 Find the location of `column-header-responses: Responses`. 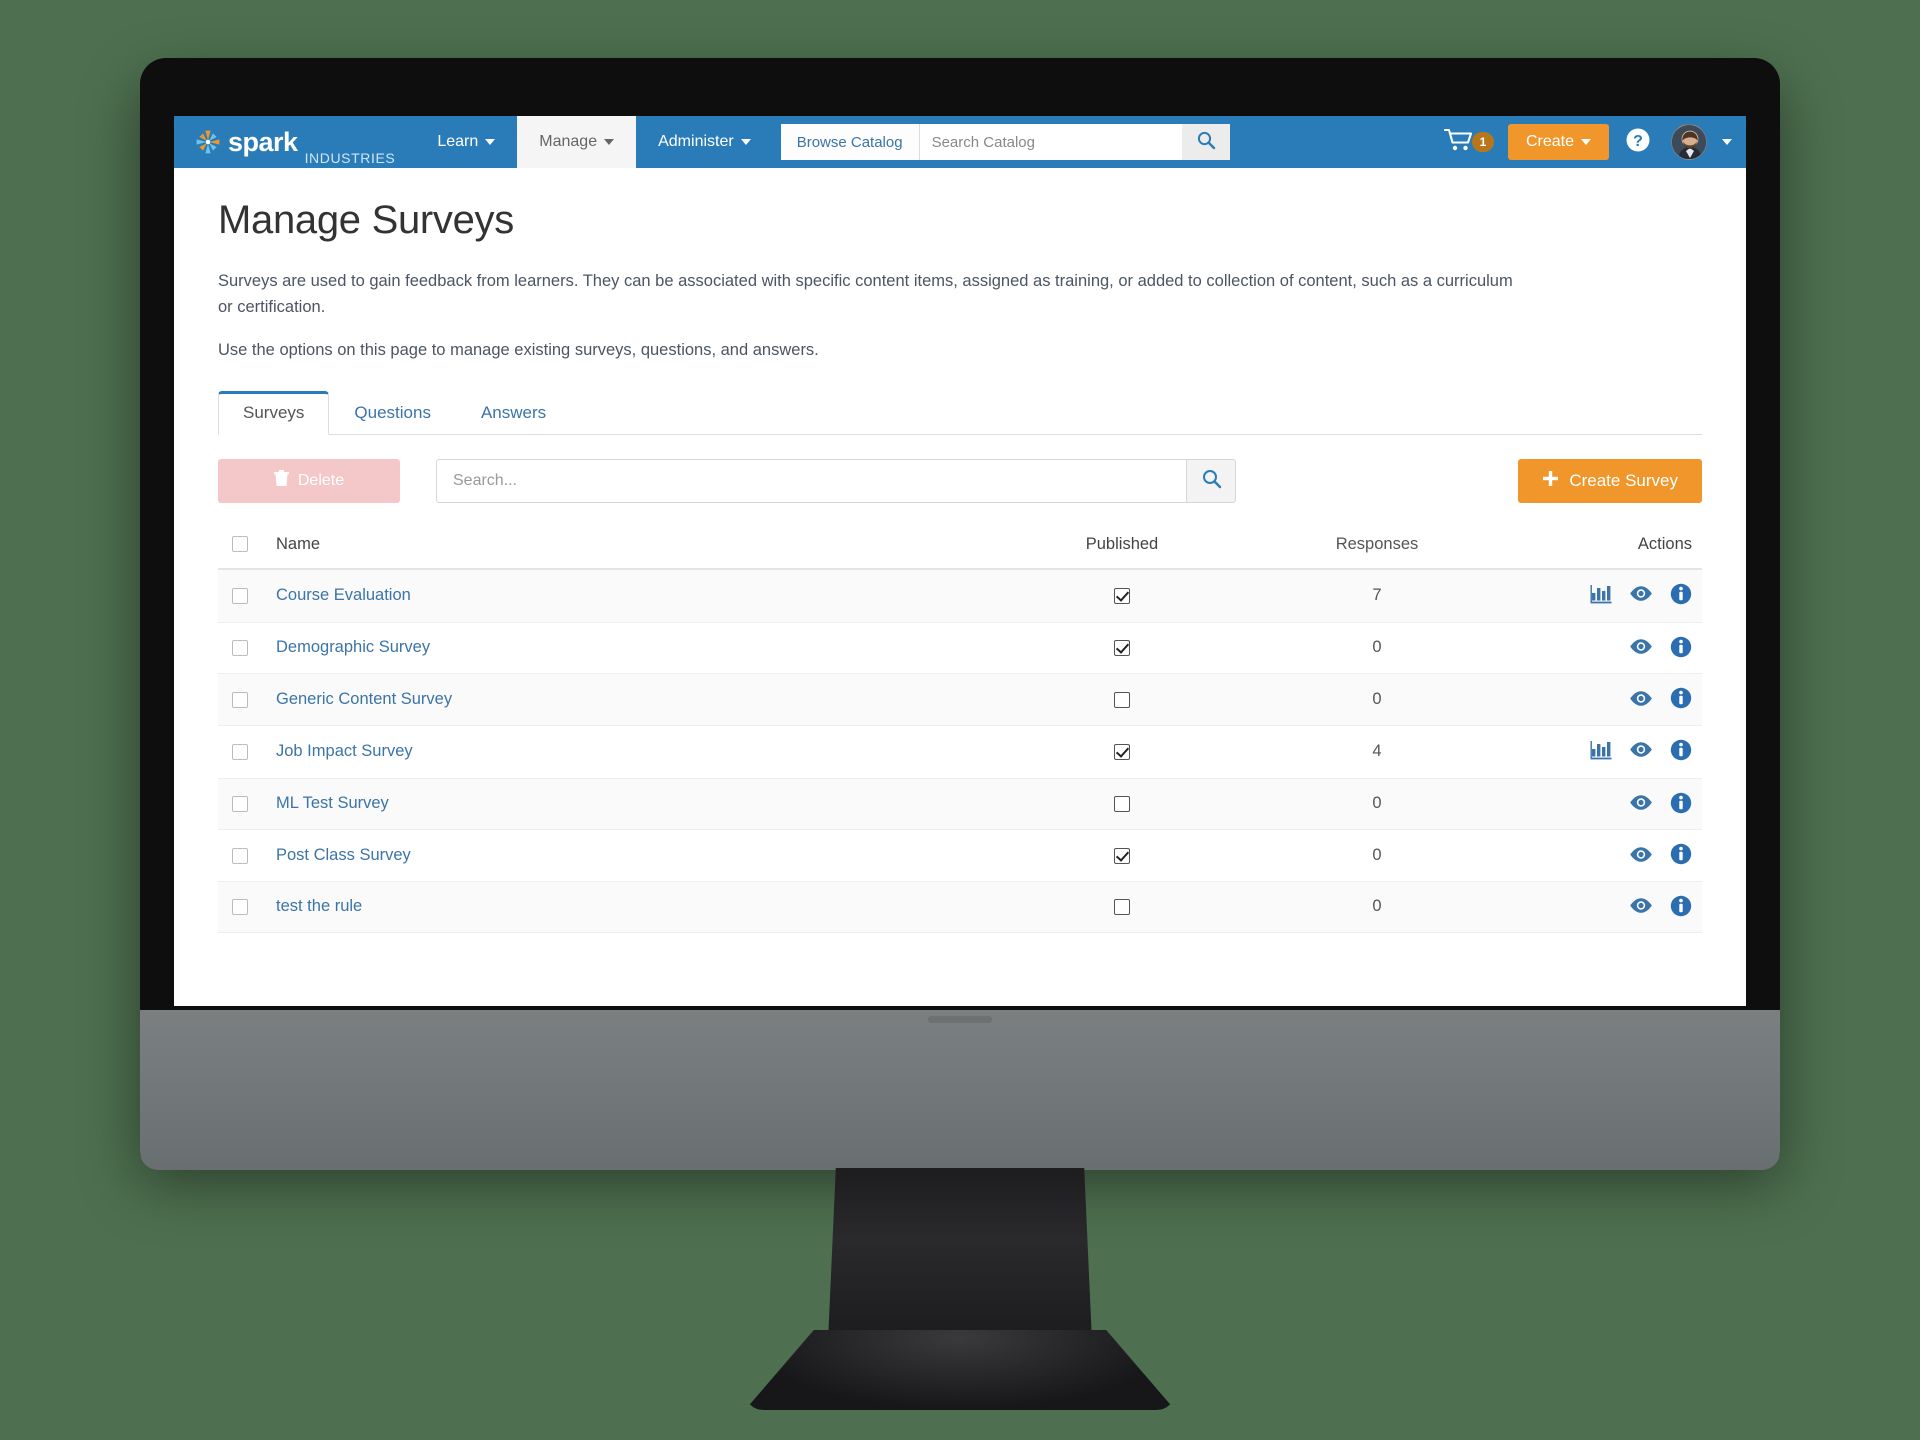

column-header-responses: Responses is located at coordinates (1377, 547).